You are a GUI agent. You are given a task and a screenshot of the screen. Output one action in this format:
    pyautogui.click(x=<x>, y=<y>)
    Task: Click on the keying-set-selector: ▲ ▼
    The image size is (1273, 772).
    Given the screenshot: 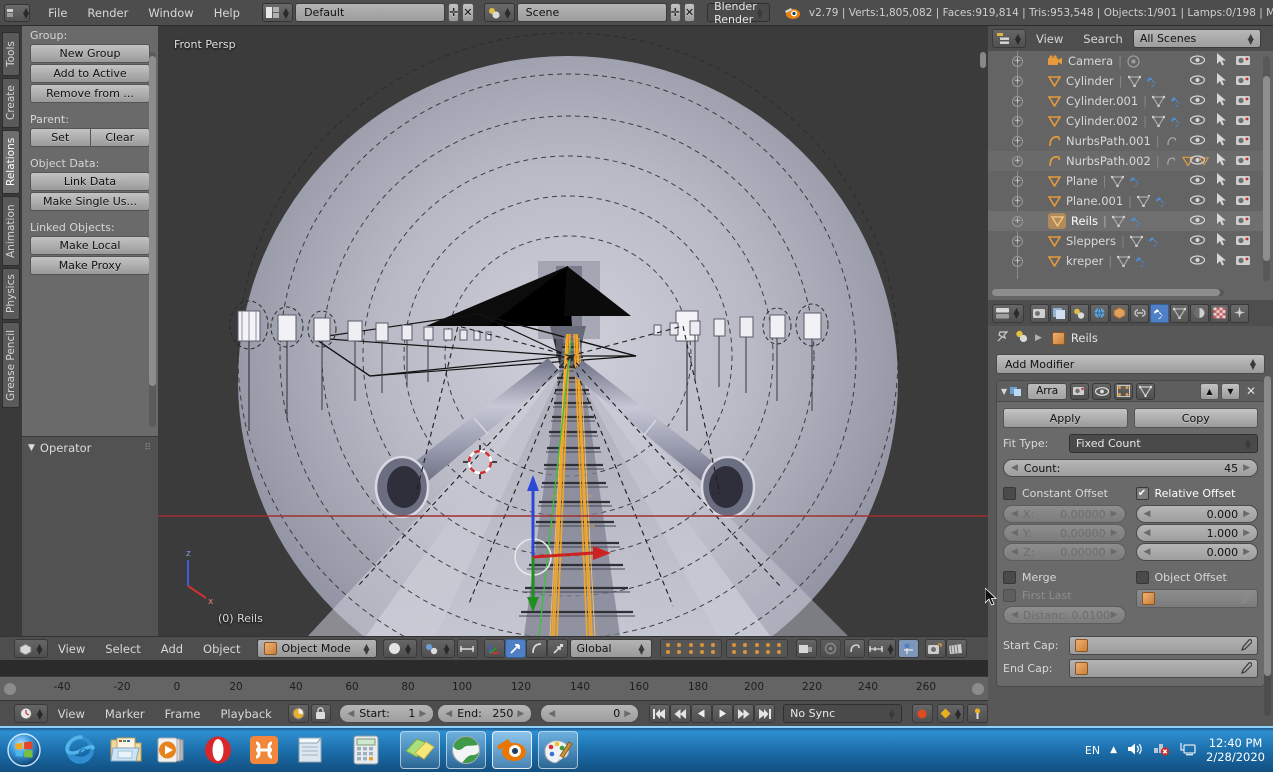 What is the action you would take?
    pyautogui.click(x=950, y=713)
    